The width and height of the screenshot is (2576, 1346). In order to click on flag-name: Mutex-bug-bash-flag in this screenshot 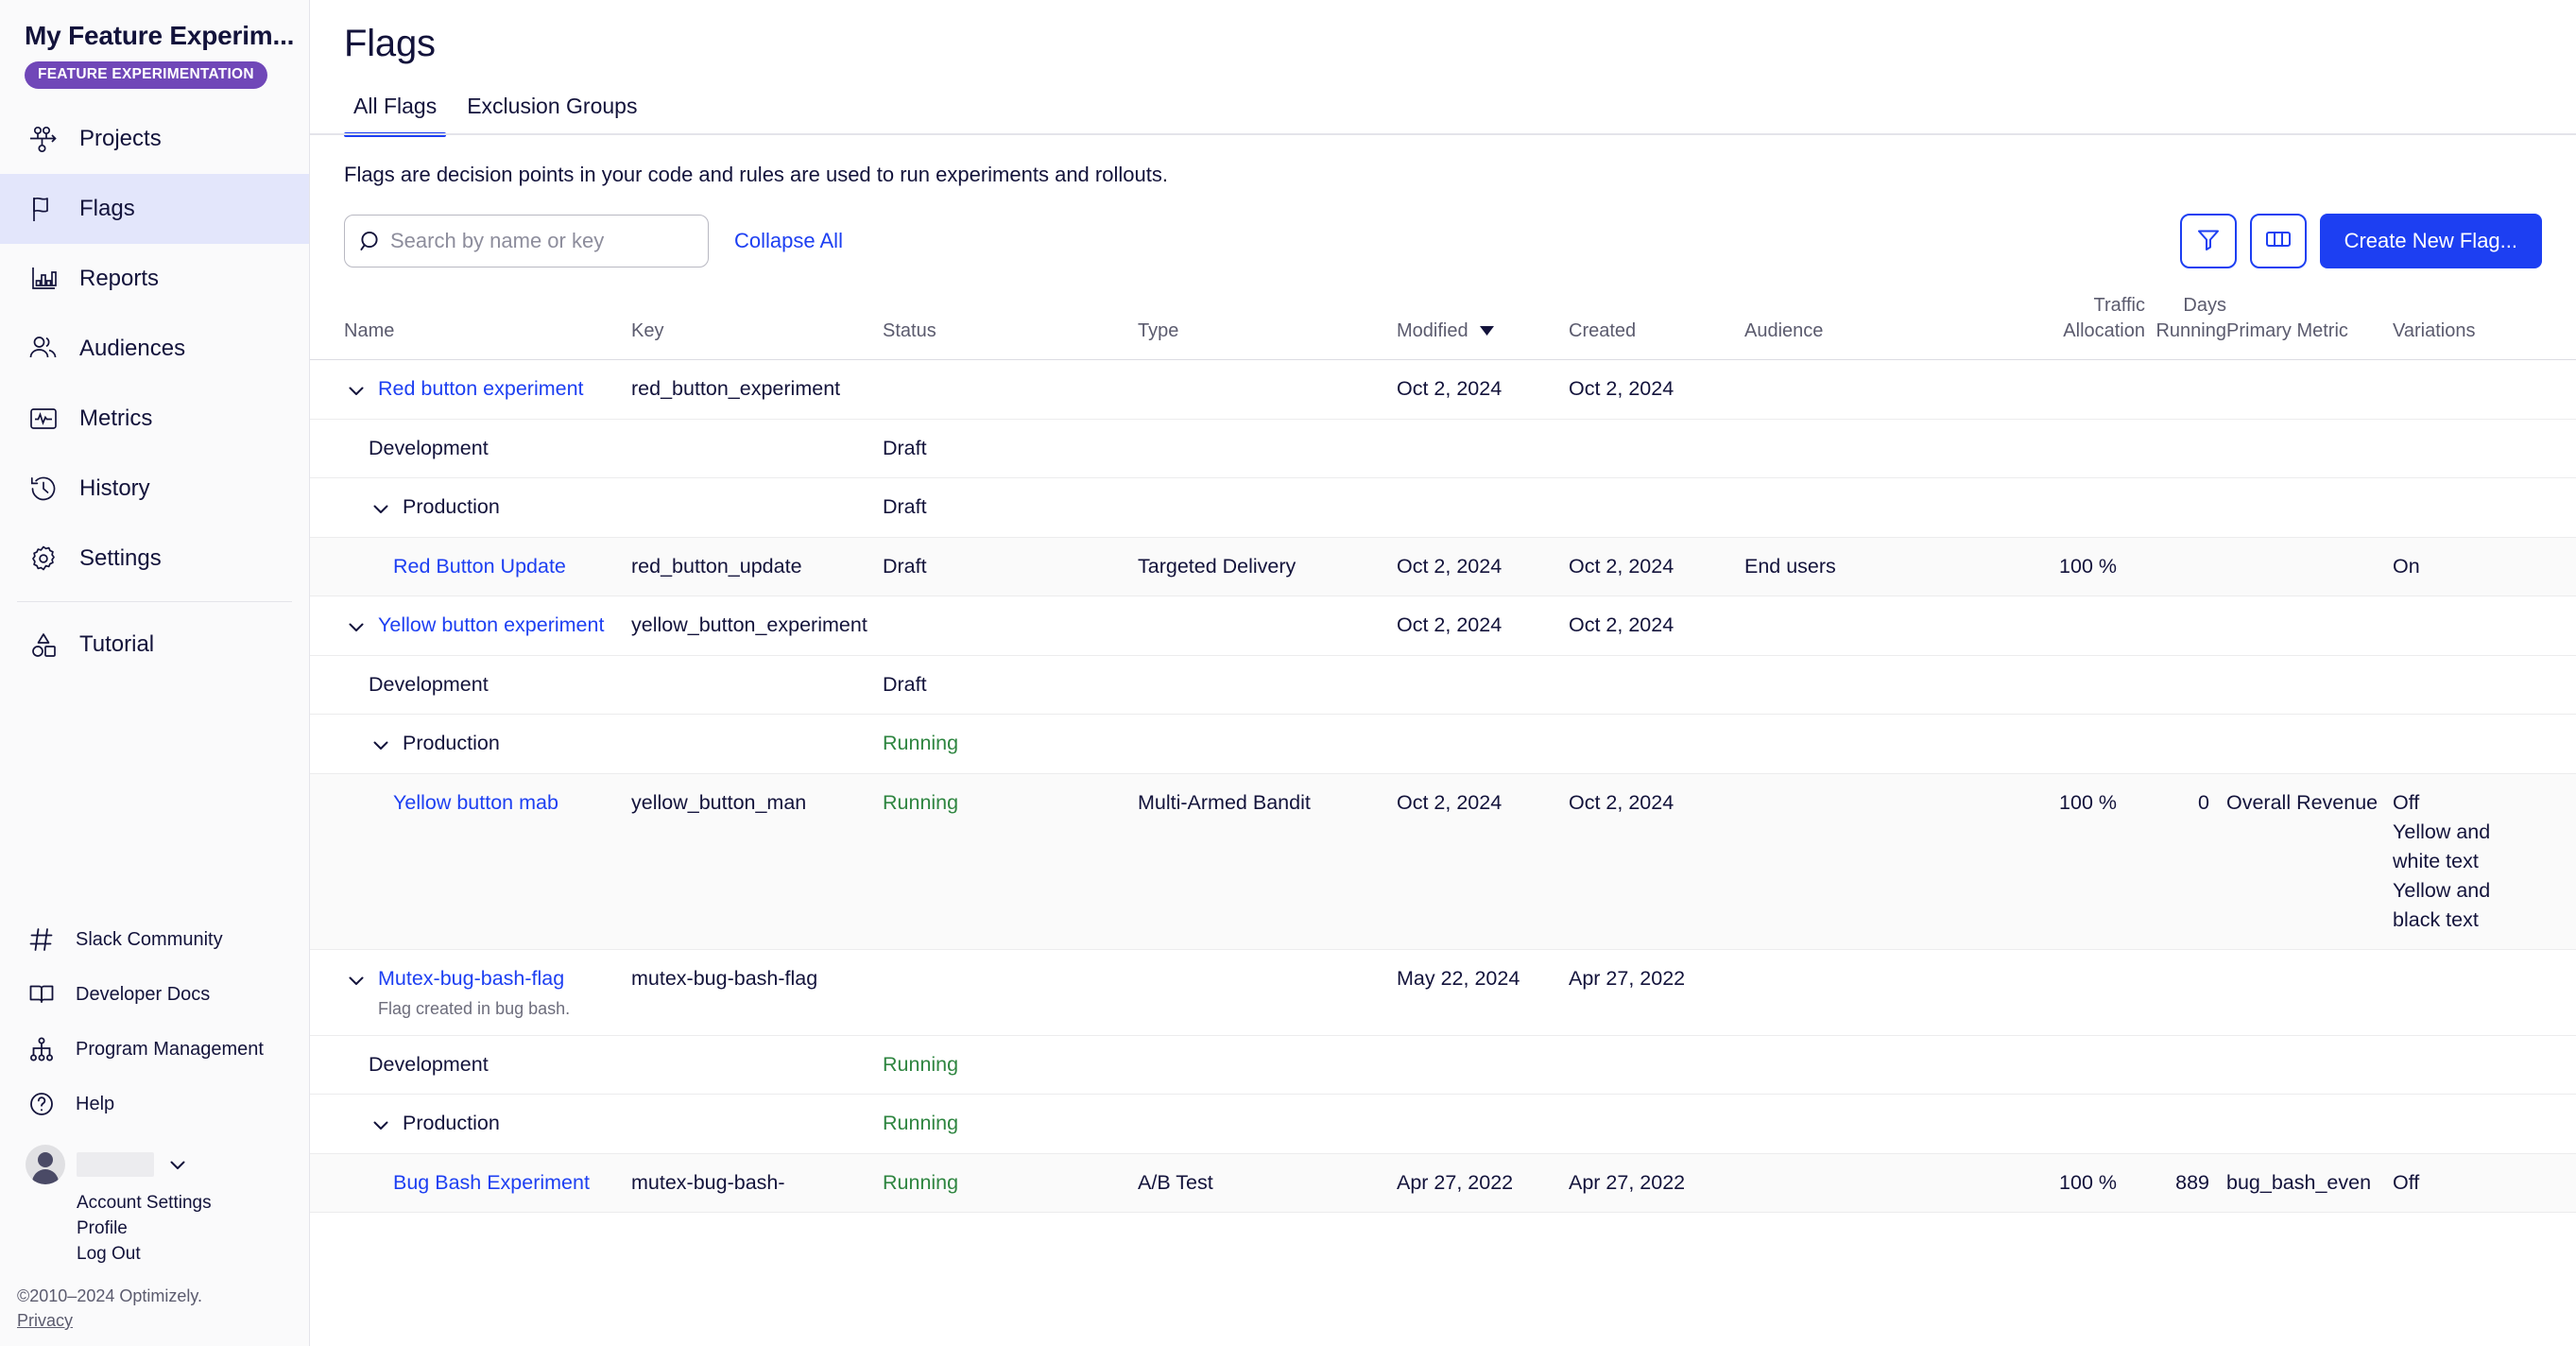, I will do `click(471, 978)`.